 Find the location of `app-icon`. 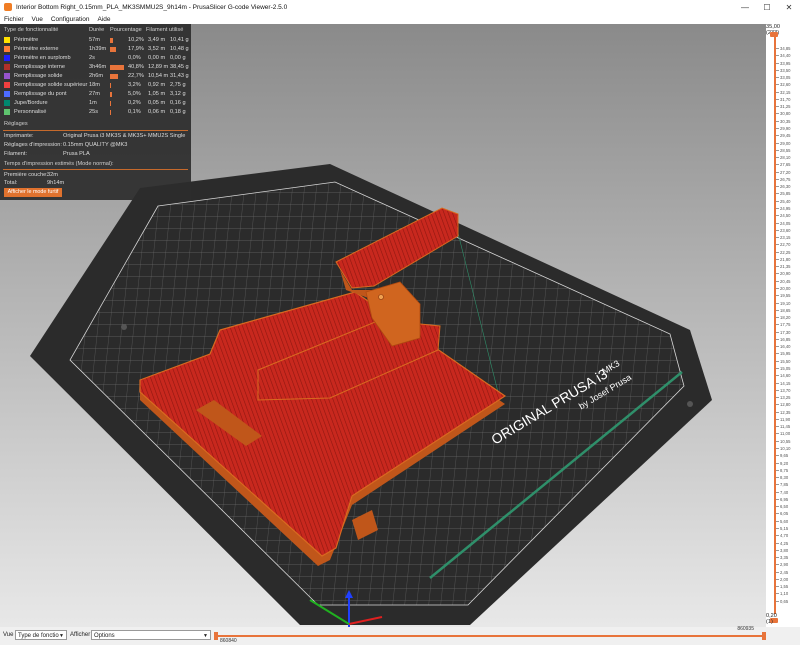

app-icon is located at coordinates (8, 7).